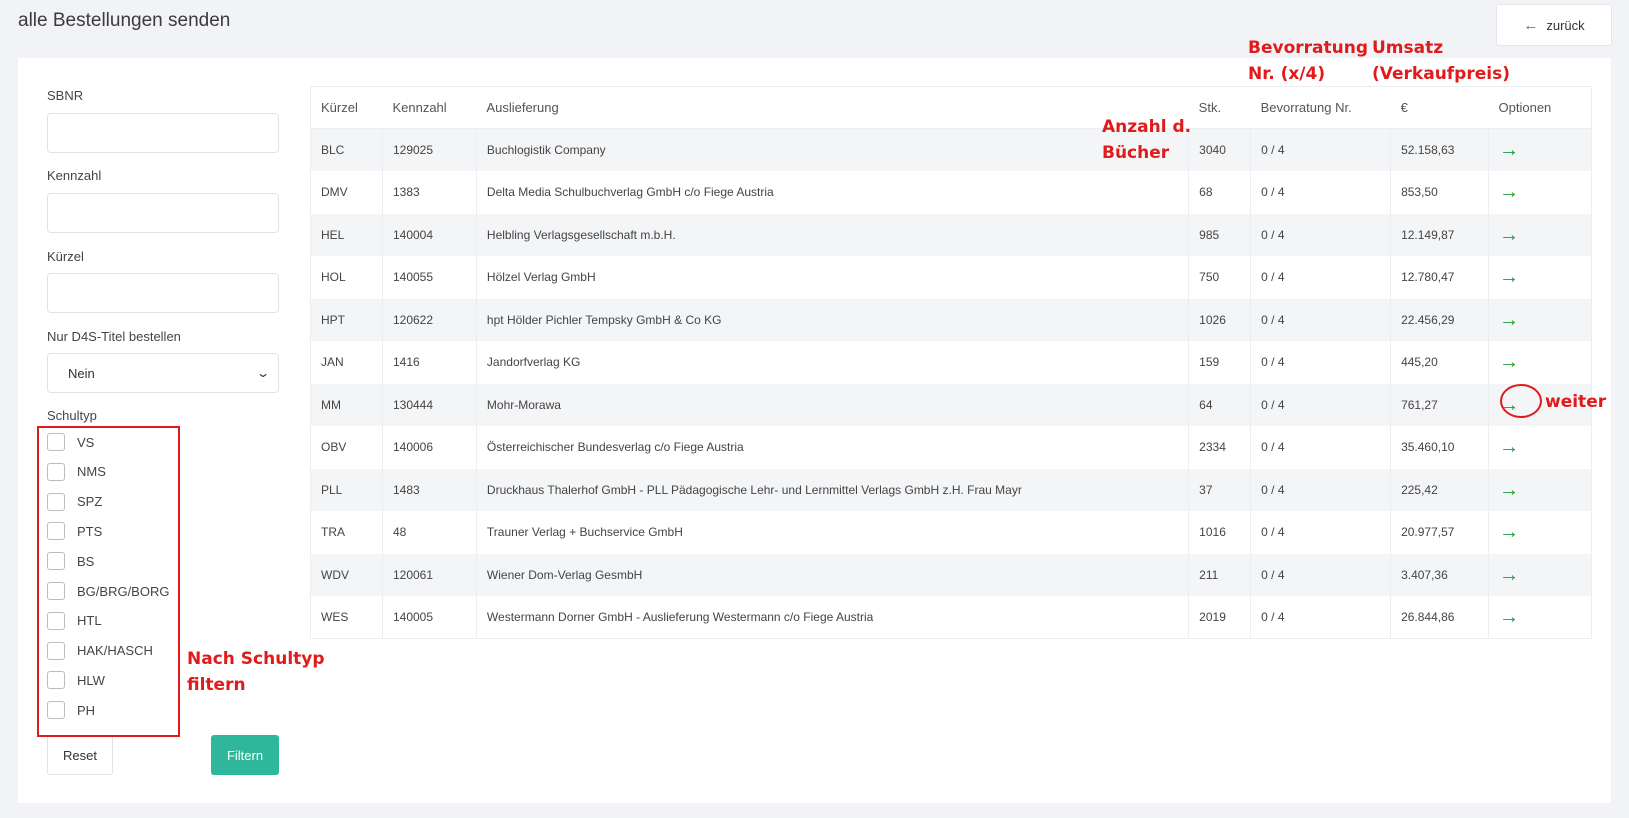  What do you see at coordinates (1540, 107) in the screenshot?
I see `column-header: Optionen` at bounding box center [1540, 107].